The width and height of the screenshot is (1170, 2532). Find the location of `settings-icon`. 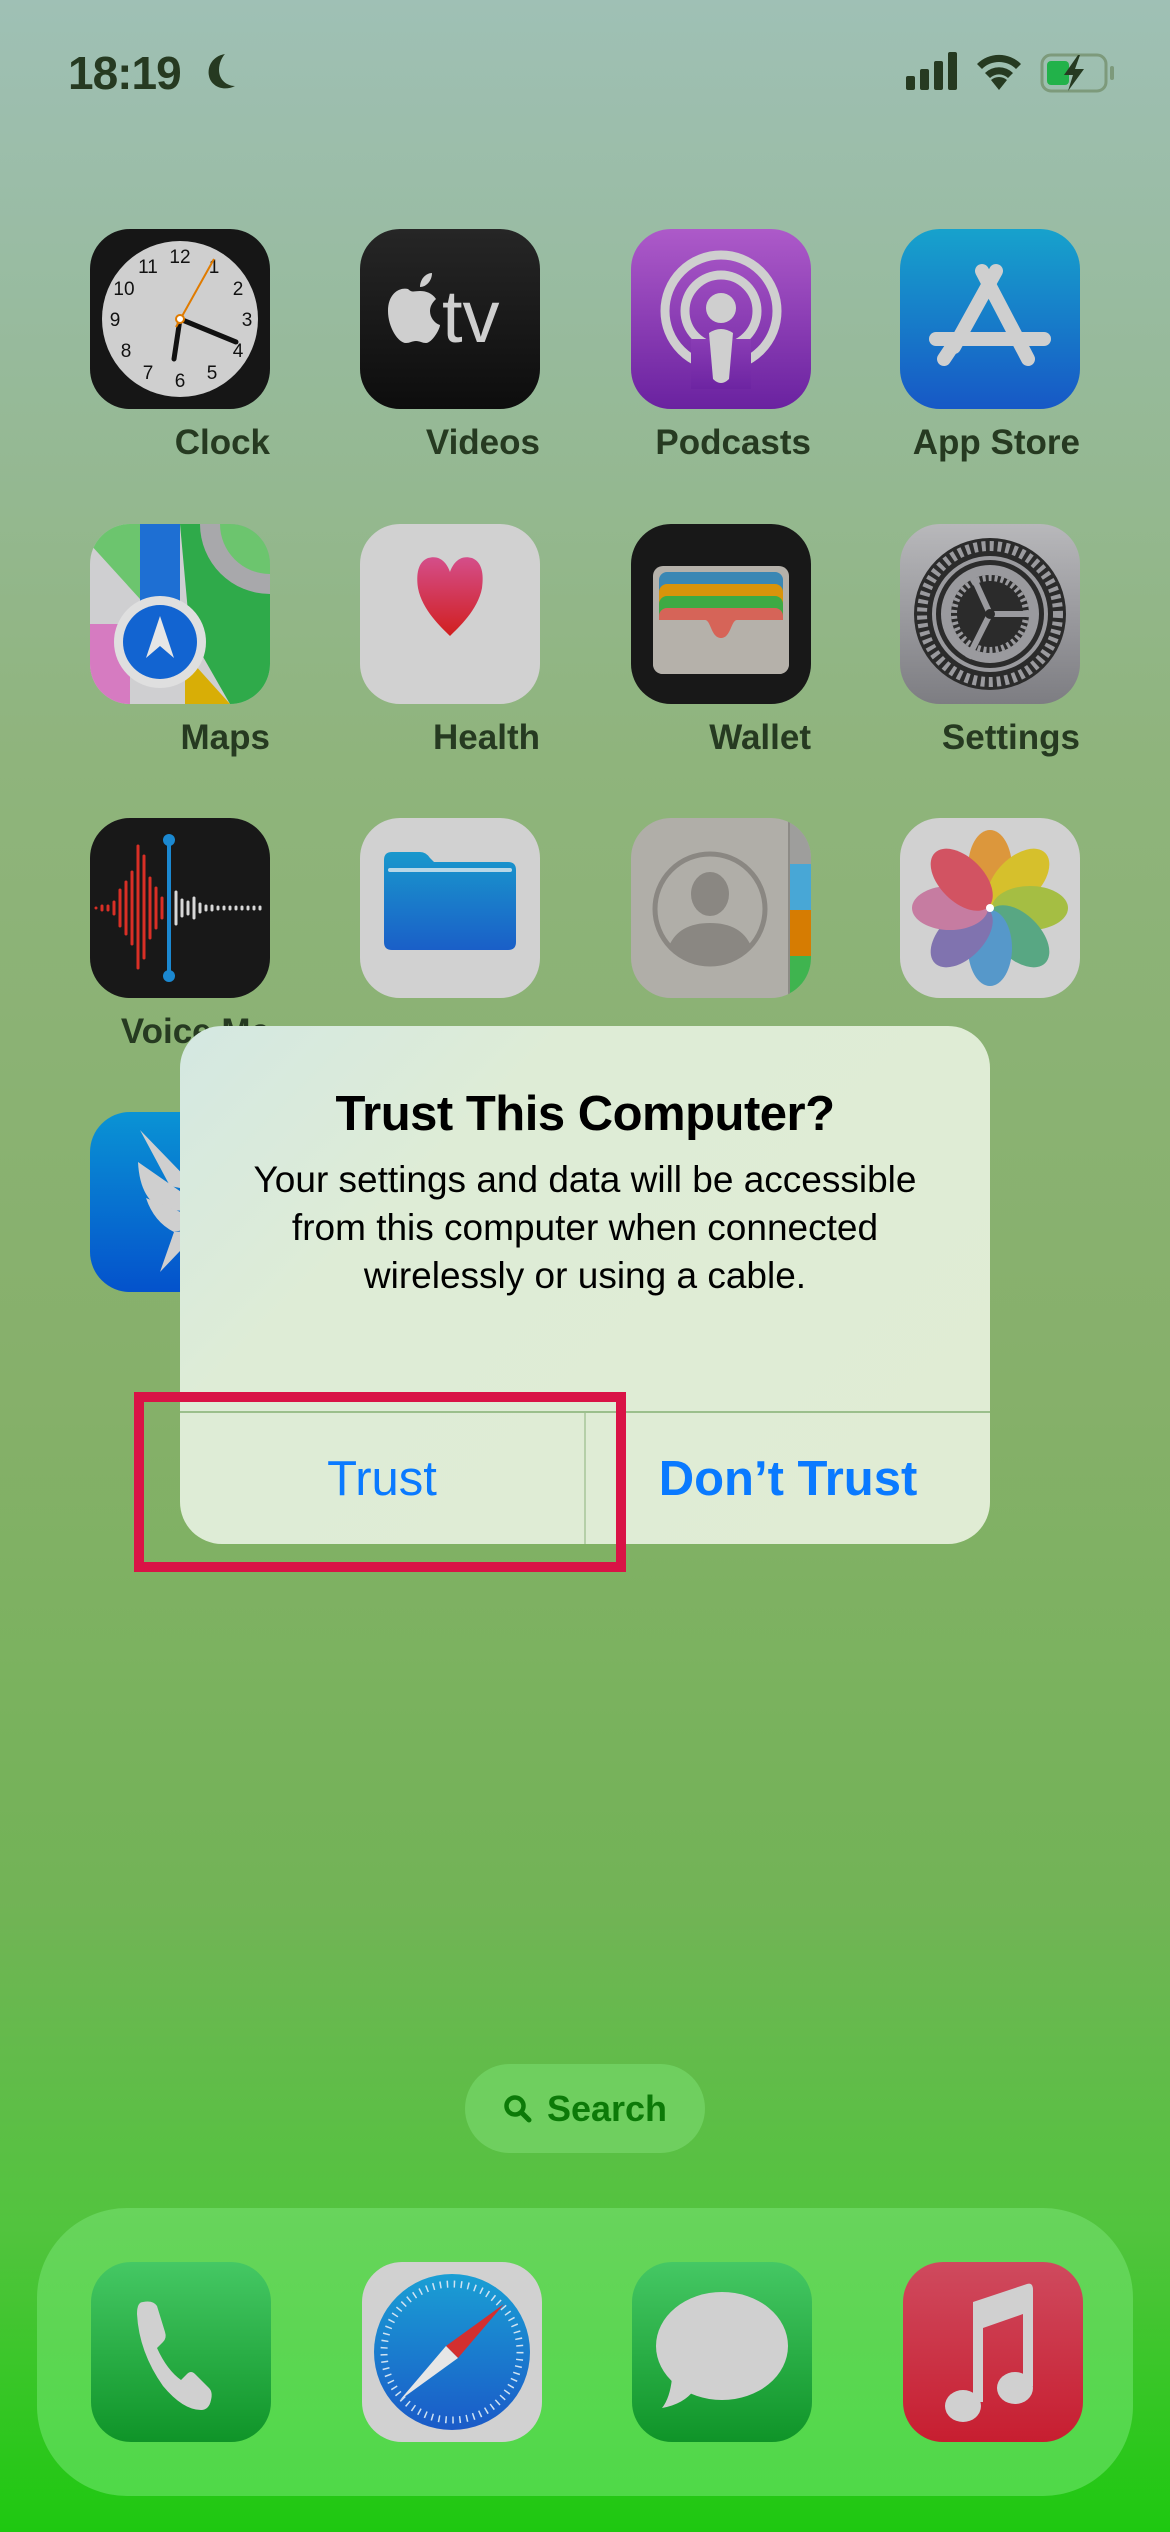

settings-icon is located at coordinates (990, 614).